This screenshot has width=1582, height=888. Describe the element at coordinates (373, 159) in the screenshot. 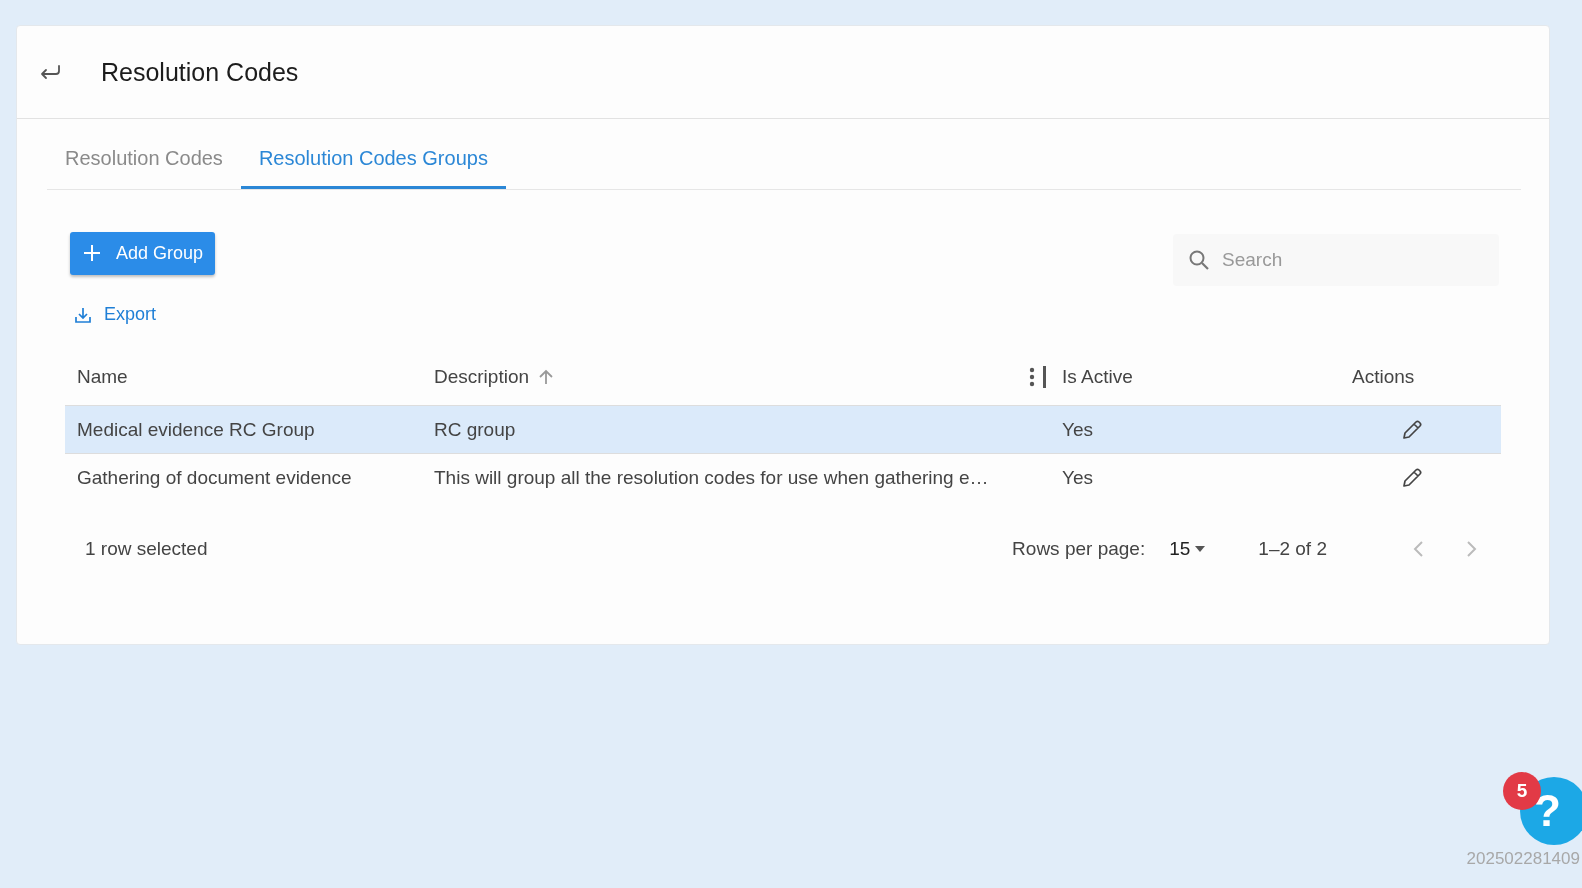

I see `tab: Resolution Codes Groups` at that location.